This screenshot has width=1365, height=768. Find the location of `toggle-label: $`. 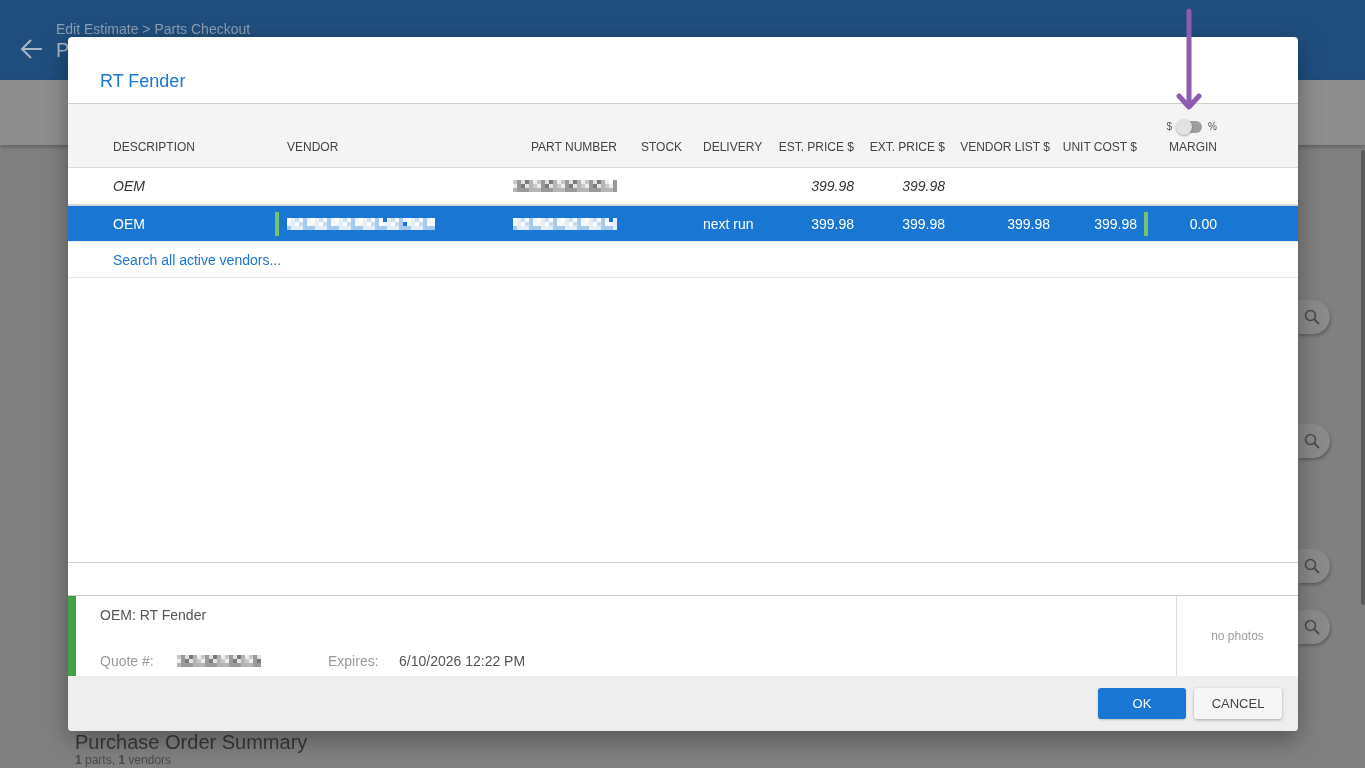

toggle-label: $ is located at coordinates (1169, 127).